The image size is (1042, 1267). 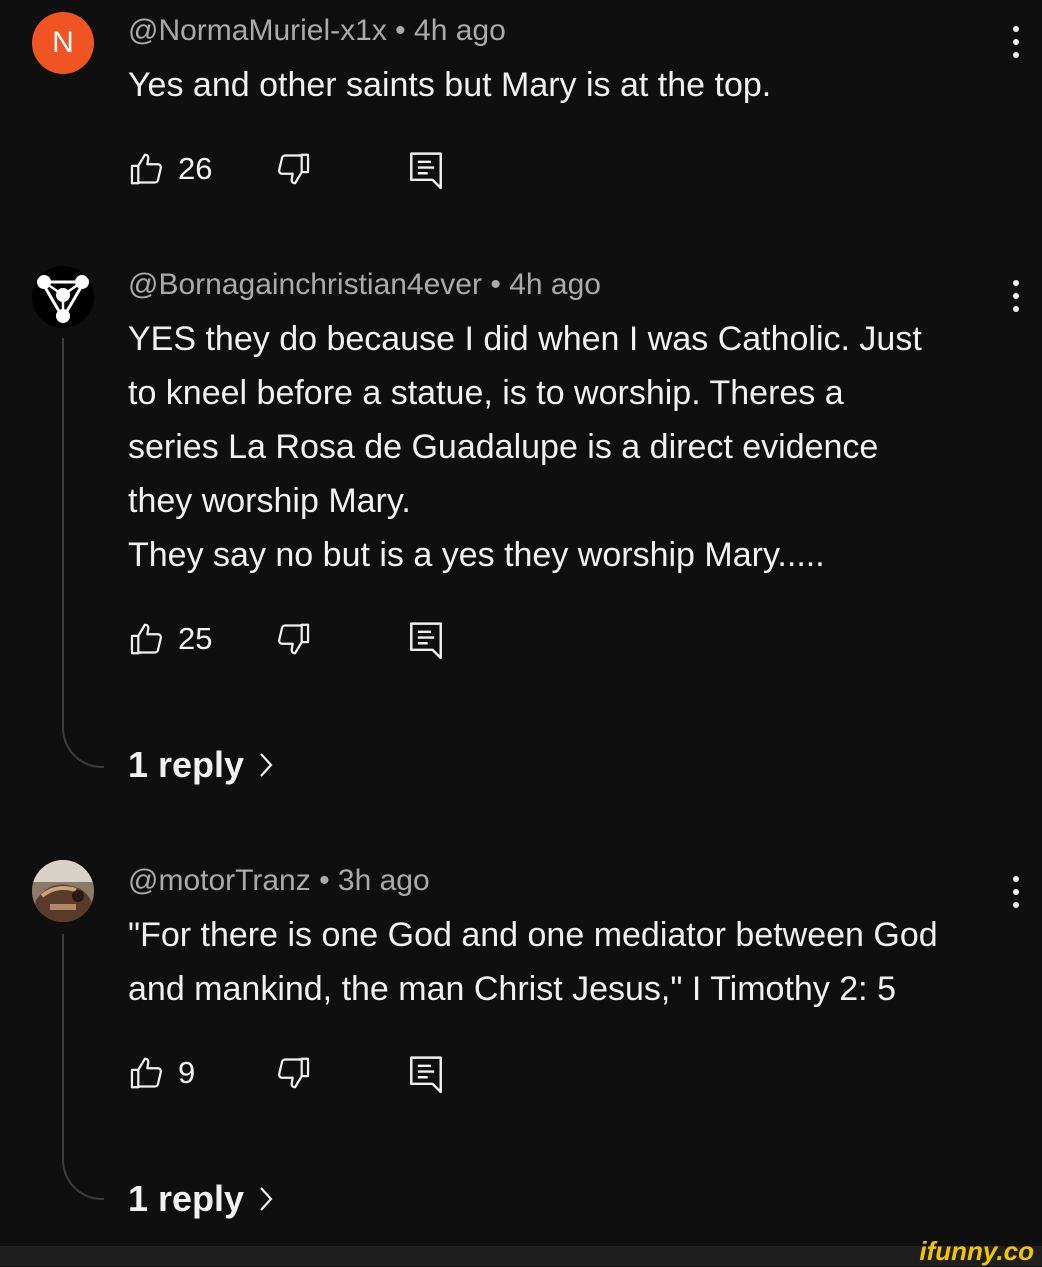 I want to click on comment-author: @NormaMuriel-x1x, so click(x=257, y=30).